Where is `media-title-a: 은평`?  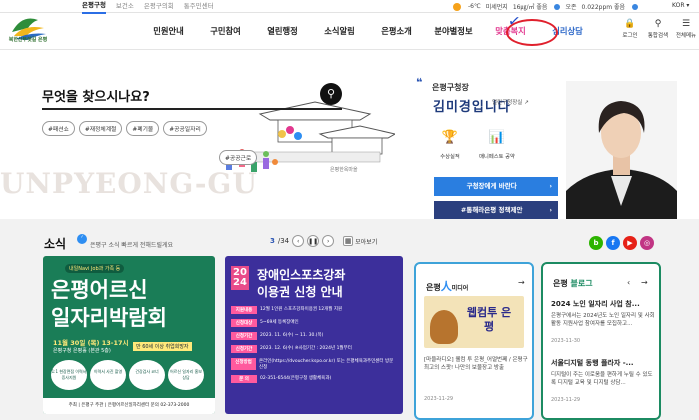 media-title-a: 은평 is located at coordinates (433, 287).